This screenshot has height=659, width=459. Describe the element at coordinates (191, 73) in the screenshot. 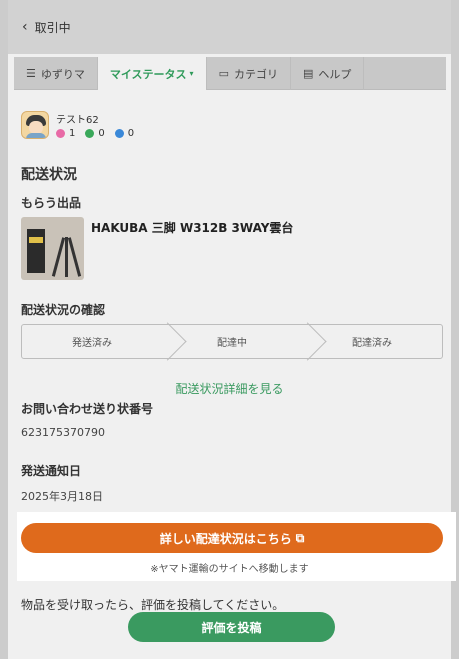

I see `caret-down-icon: ▾` at that location.